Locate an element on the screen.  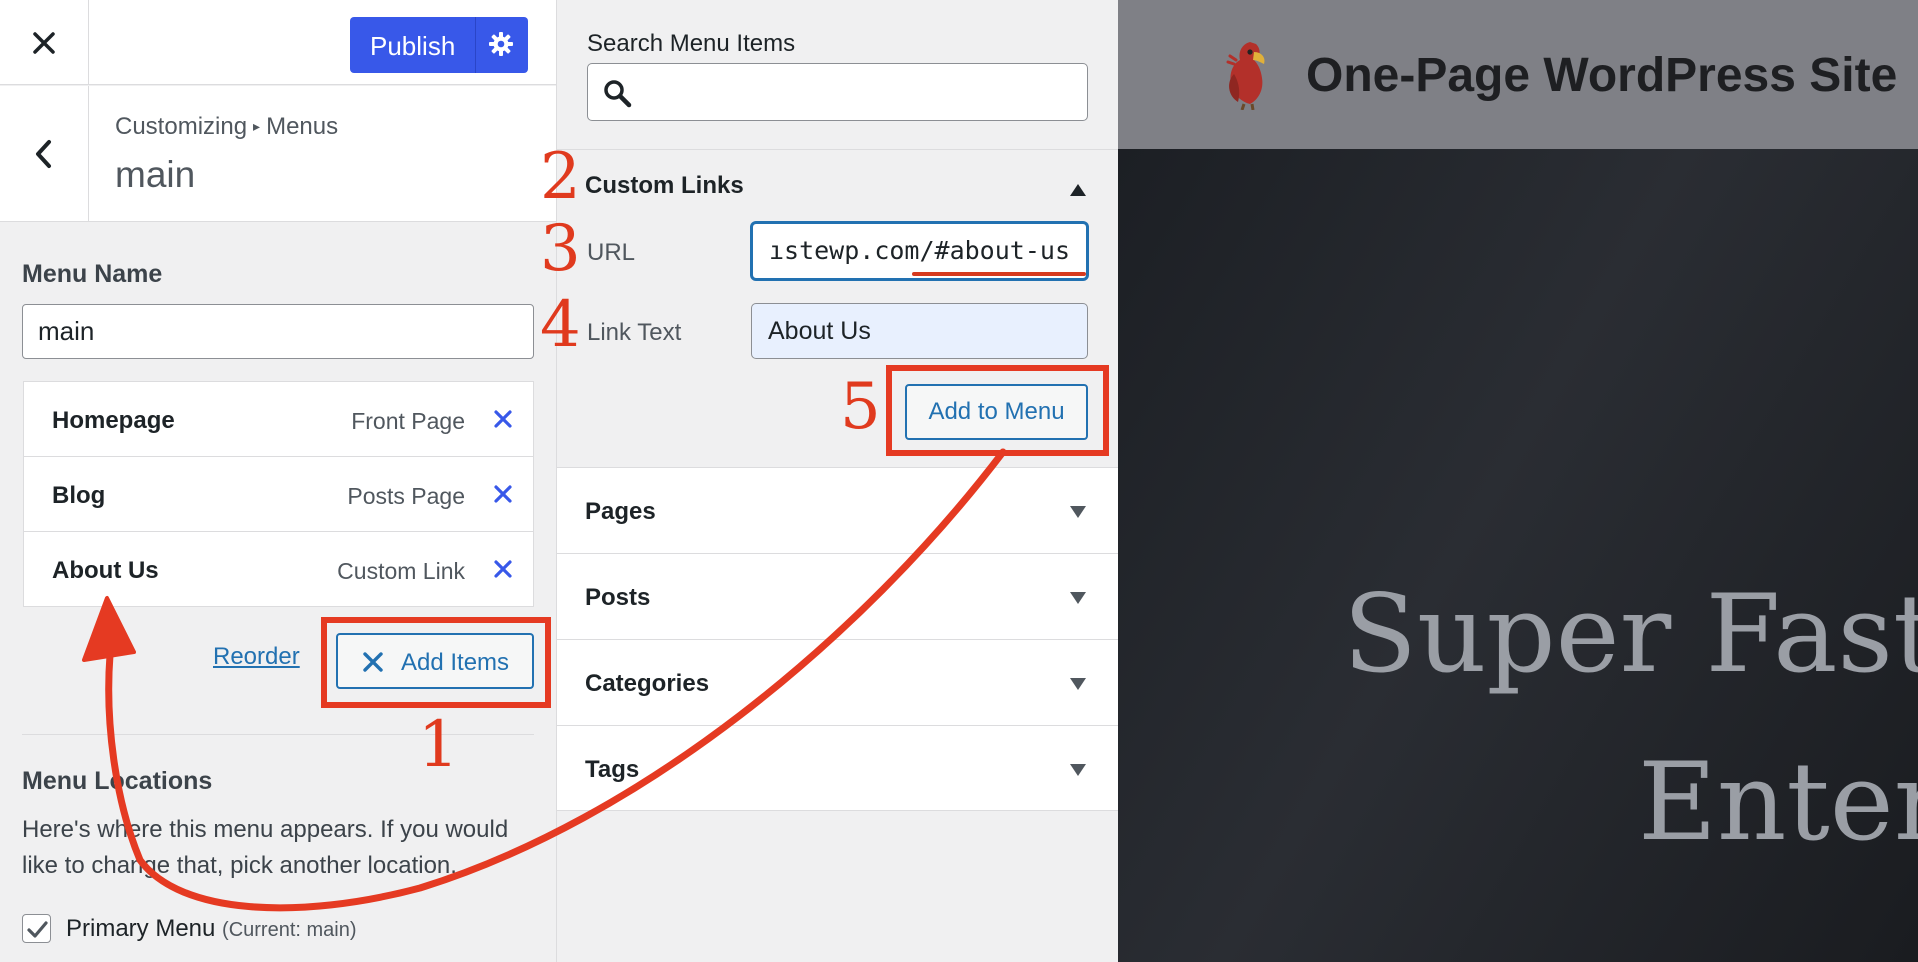
menu-name-input: main is located at coordinates (278, 331).